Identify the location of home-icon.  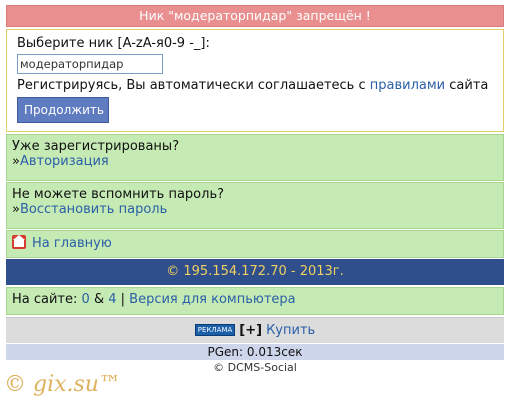
(19, 242).